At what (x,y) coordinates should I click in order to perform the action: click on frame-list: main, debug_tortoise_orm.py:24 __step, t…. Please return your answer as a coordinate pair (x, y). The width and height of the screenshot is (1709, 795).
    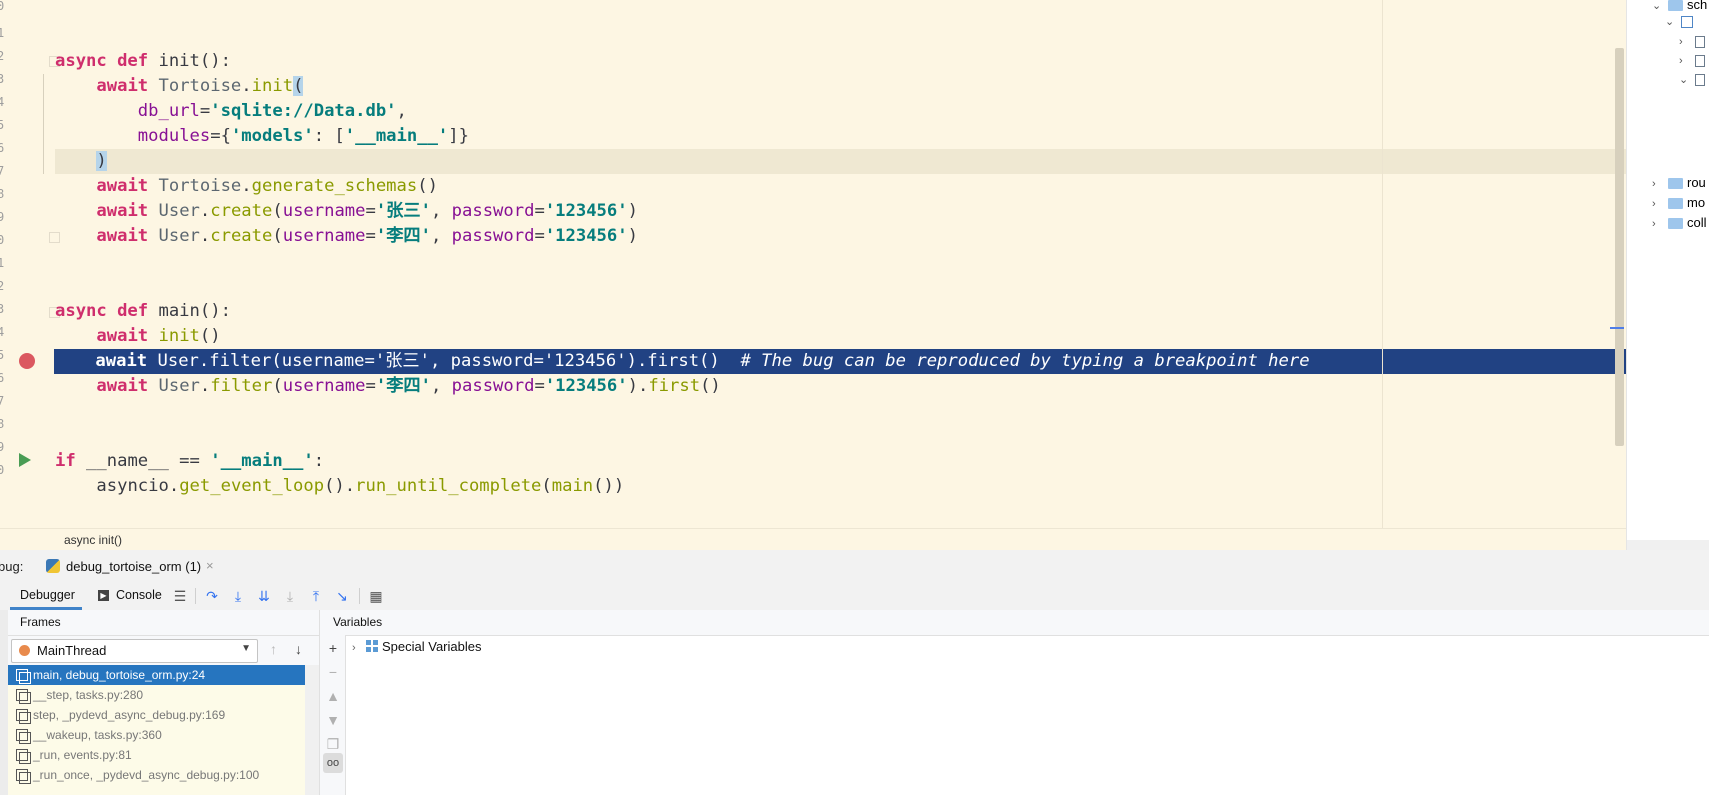
    Looking at the image, I should click on (156, 730).